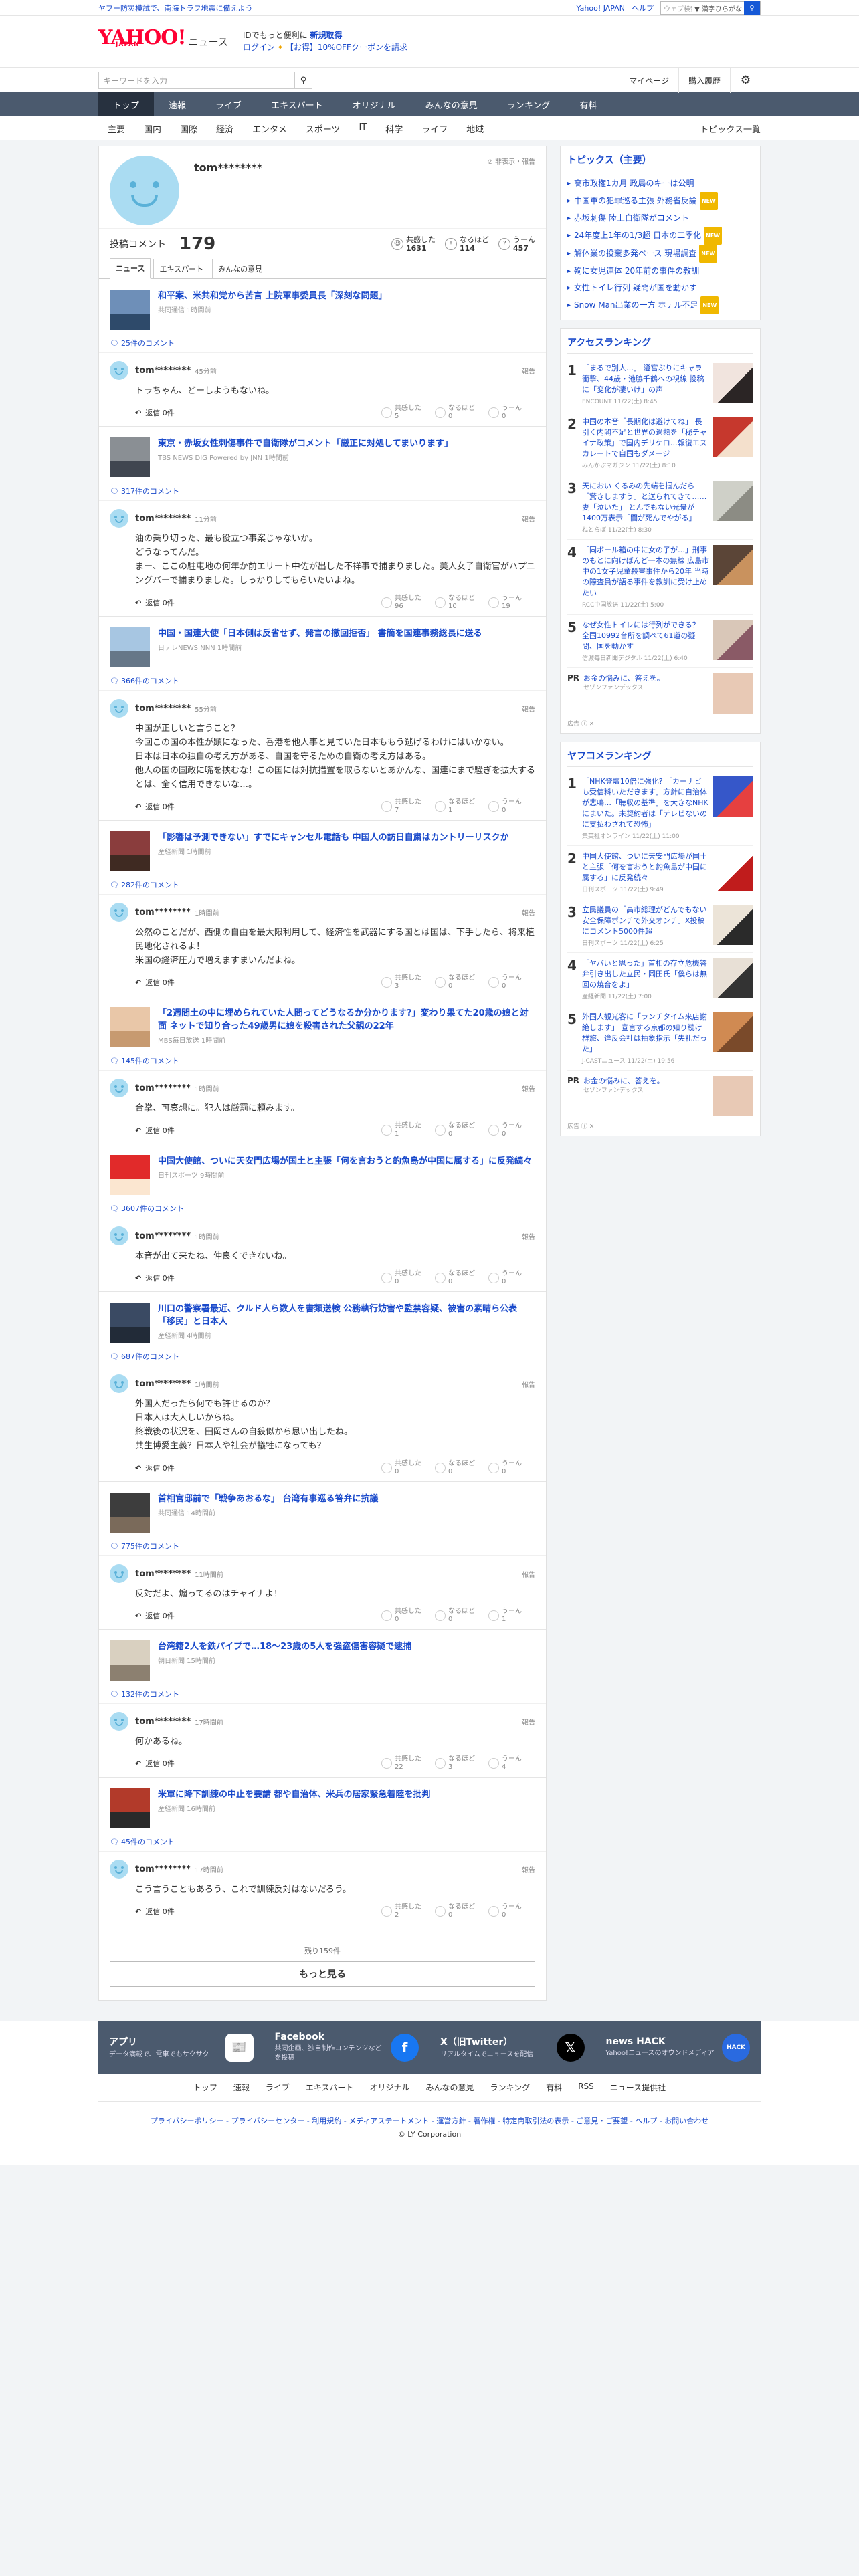 The height and width of the screenshot is (2576, 859). Describe the element at coordinates (362, 128) in the screenshot. I see `cat-it: IT` at that location.